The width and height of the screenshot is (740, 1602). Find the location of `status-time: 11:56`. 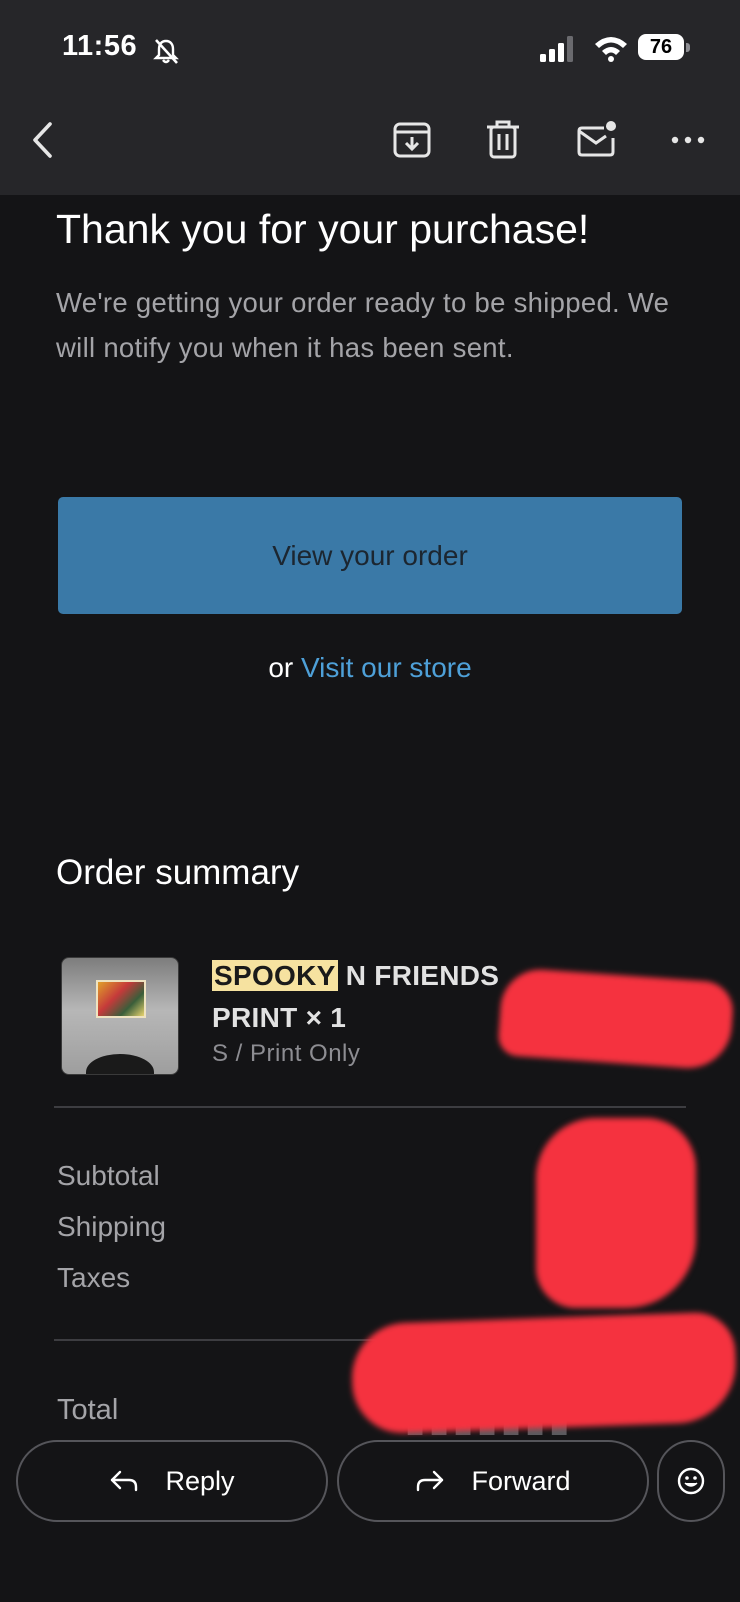

status-time: 11:56 is located at coordinates (100, 46).